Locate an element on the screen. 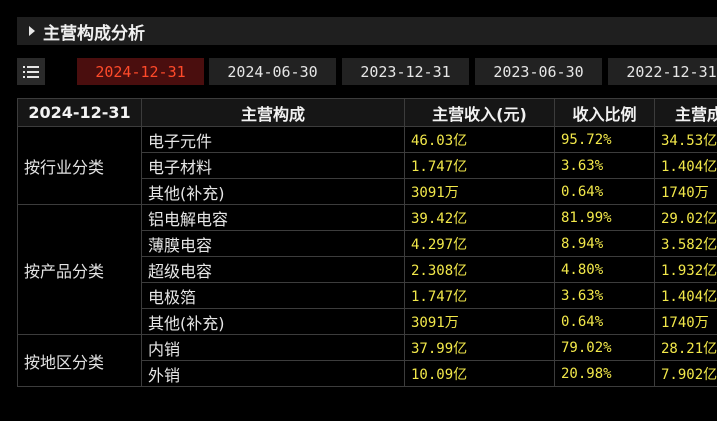 This screenshot has width=717, height=421. list-view-button is located at coordinates (31, 71).